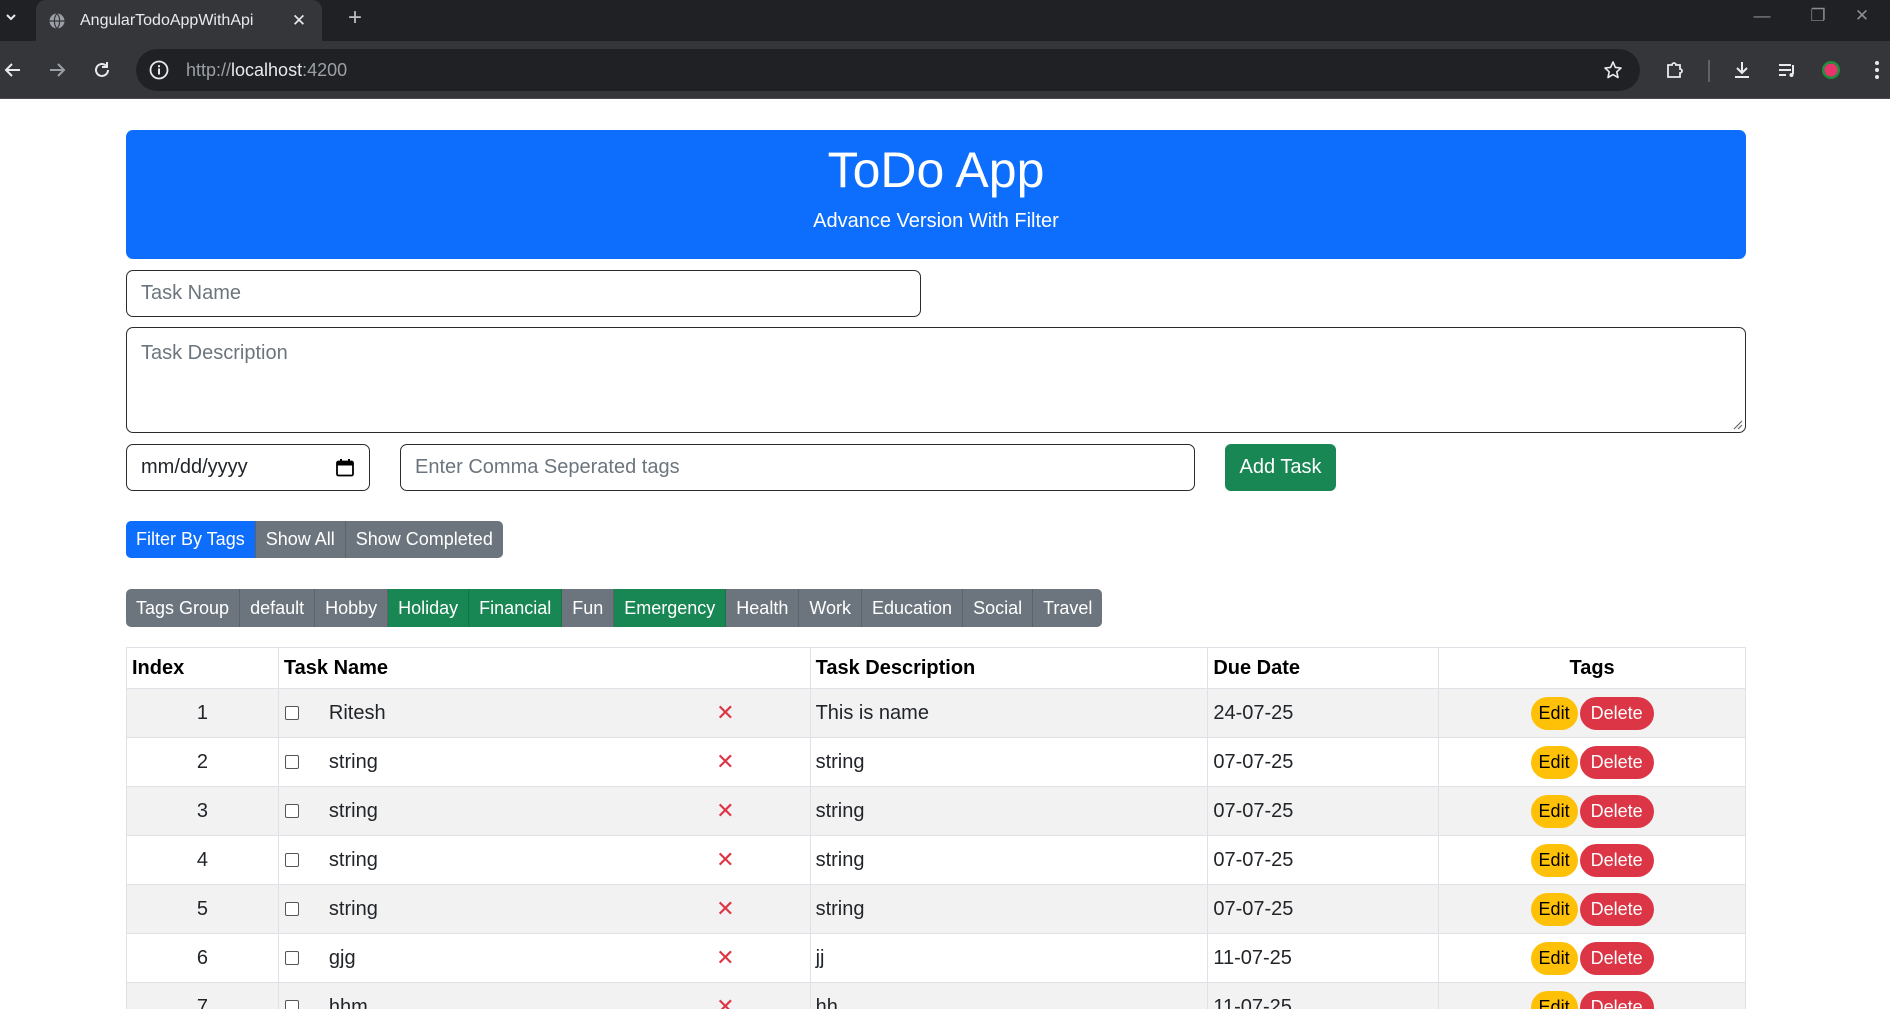 The width and height of the screenshot is (1890, 1009). I want to click on add-task-button: Add Task, so click(1280, 467).